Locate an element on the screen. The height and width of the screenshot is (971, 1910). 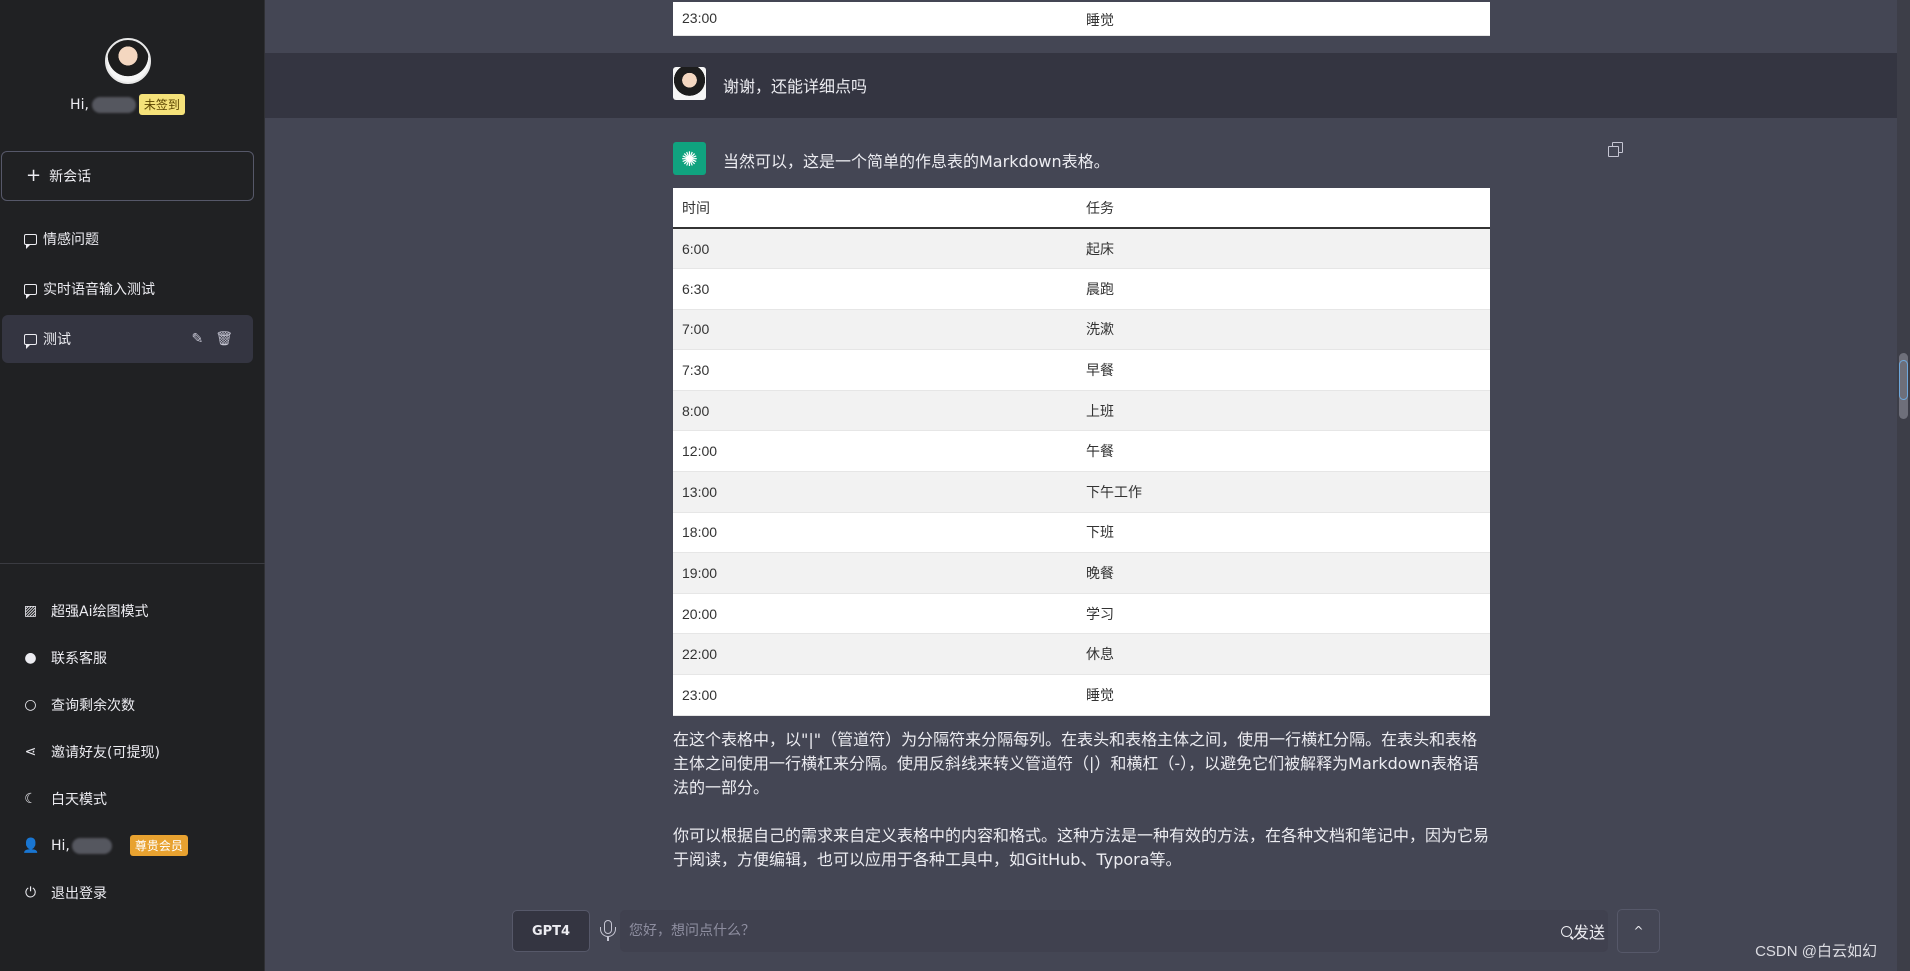
table-cell: 20:00 is located at coordinates (875, 614).